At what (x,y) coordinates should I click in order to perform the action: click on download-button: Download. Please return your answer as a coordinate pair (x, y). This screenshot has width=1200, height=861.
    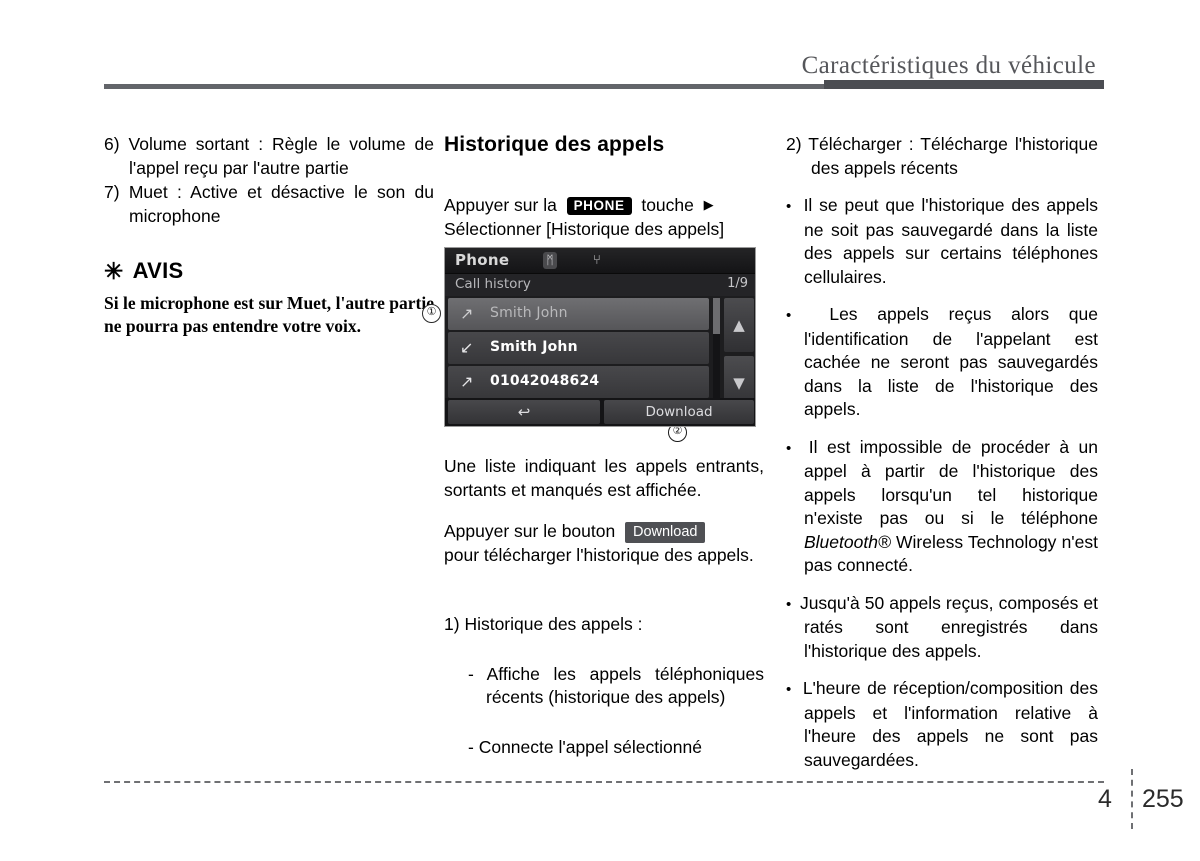
    Looking at the image, I should click on (679, 412).